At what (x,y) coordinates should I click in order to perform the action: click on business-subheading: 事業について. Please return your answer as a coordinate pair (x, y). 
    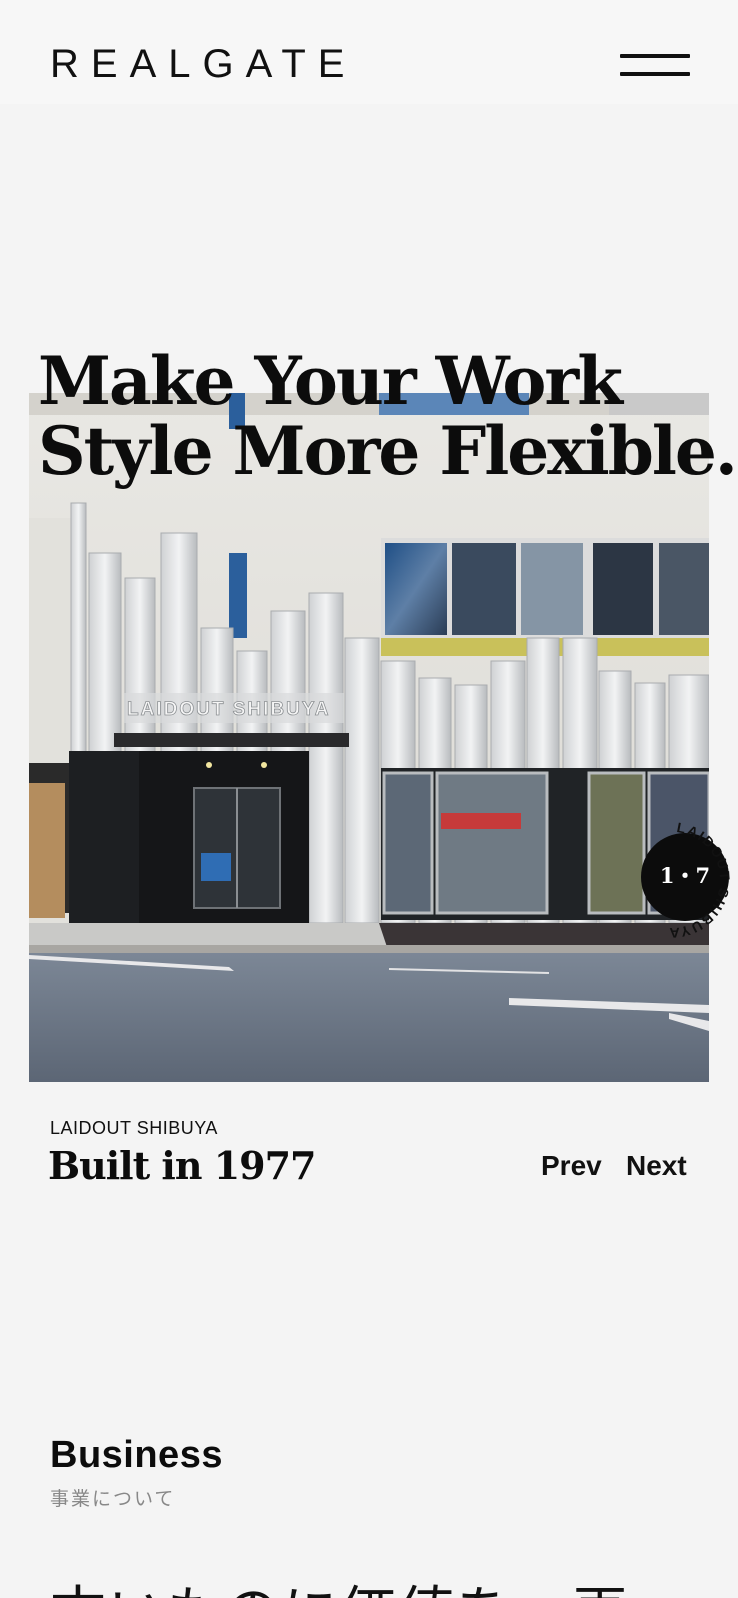
    Looking at the image, I should click on (113, 1499).